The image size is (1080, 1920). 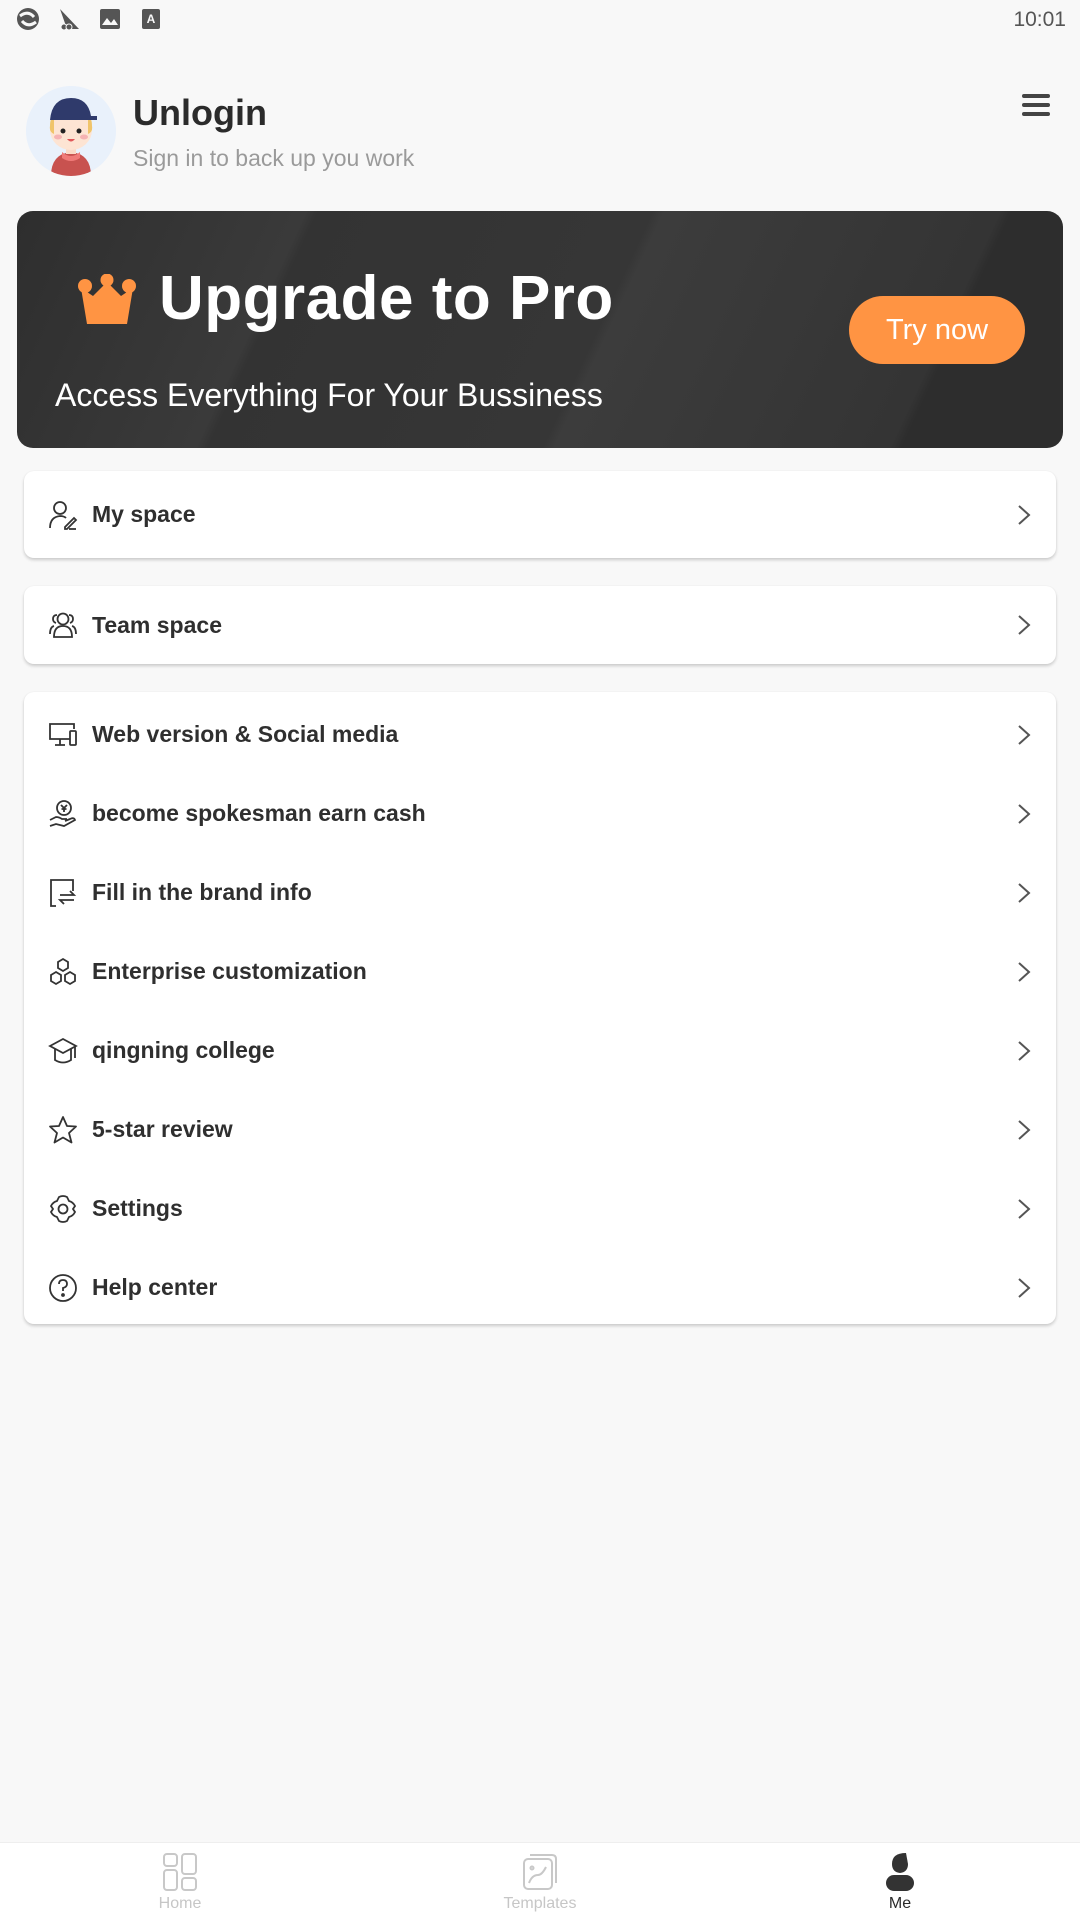 I want to click on menu-item-label: become spokesman earn cash, so click(x=259, y=813).